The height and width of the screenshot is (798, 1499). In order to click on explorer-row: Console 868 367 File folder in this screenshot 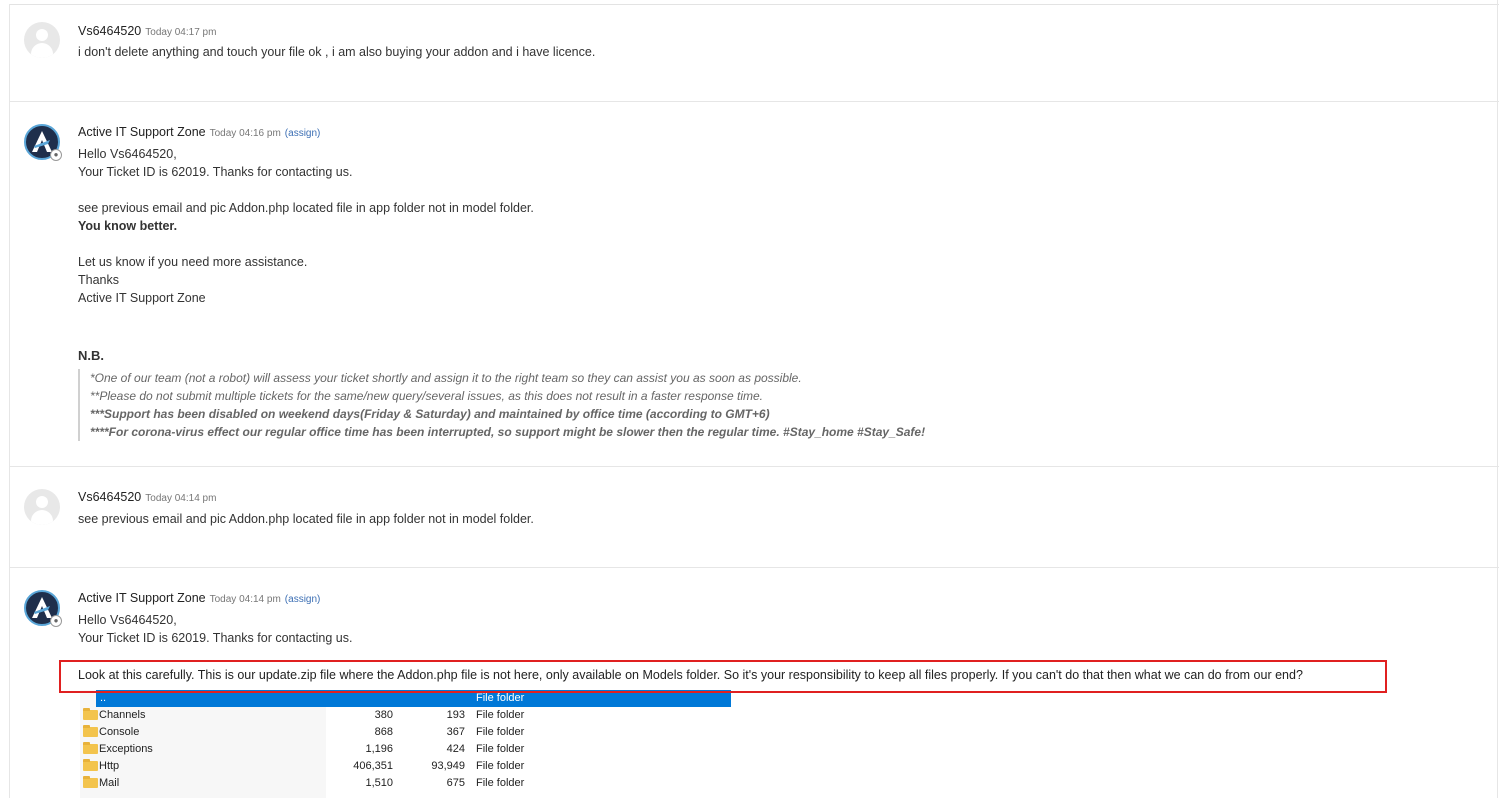, I will do `click(410, 732)`.